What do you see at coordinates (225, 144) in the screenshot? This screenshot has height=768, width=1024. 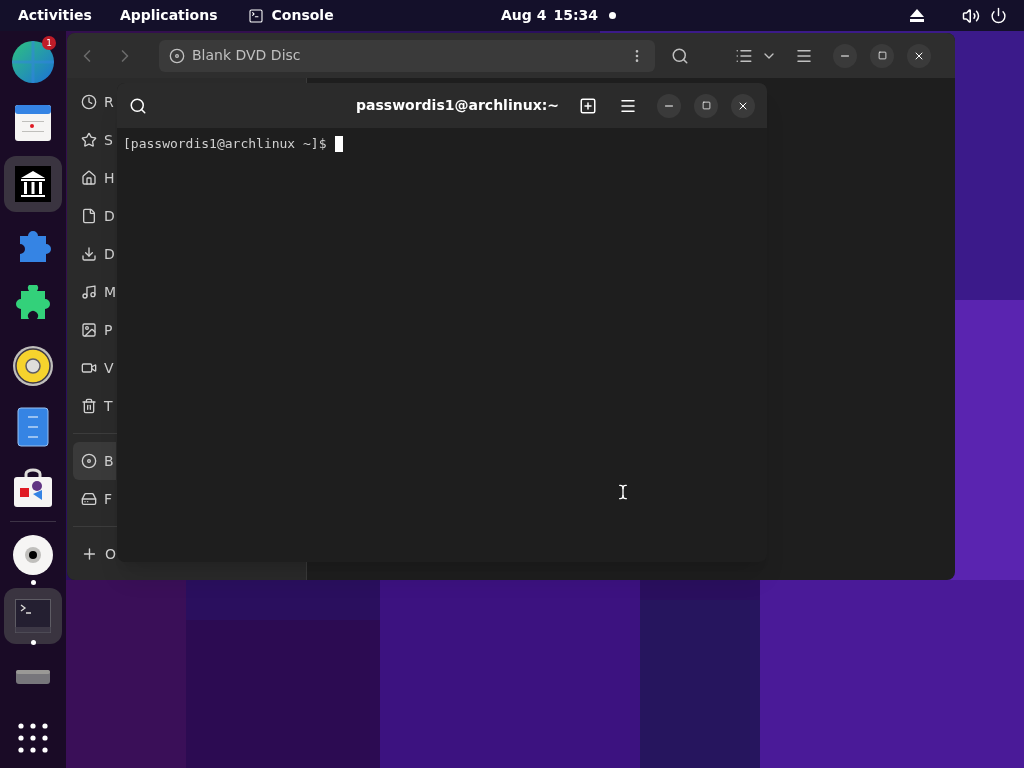 I see `shell-prompt: [passwordis1@archlinux ~]$` at bounding box center [225, 144].